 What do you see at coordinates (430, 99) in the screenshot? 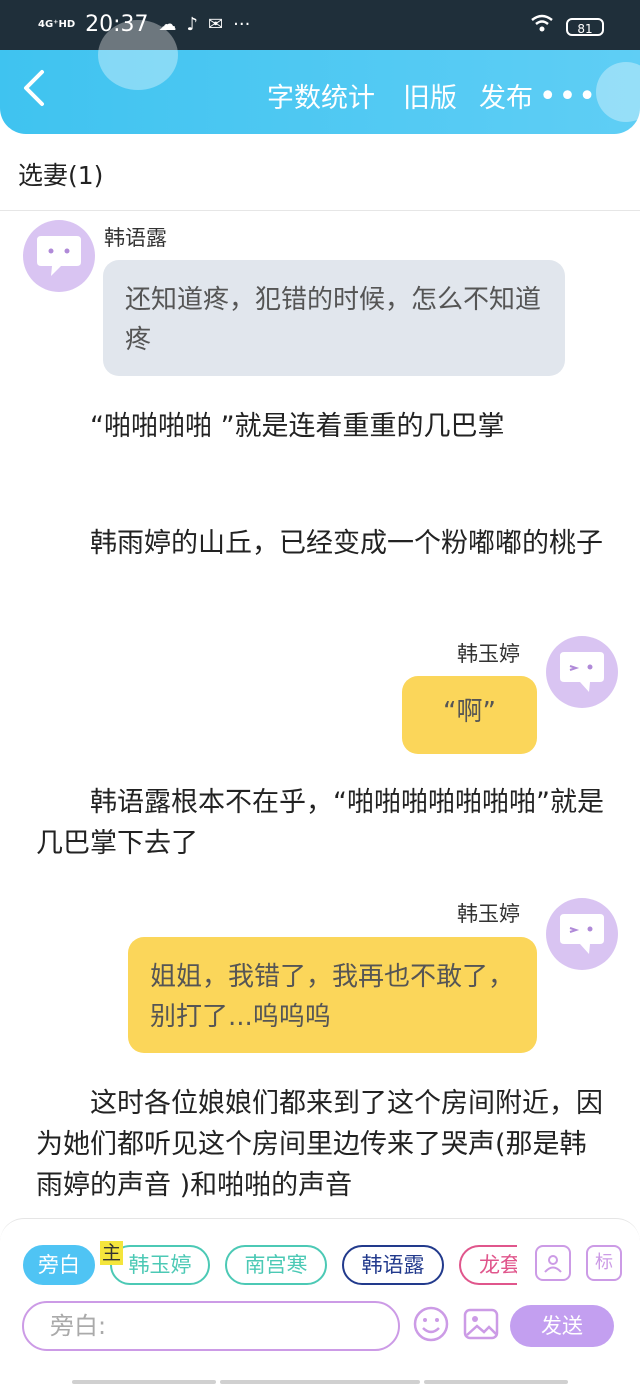
I see `old-version-button: 旧版` at bounding box center [430, 99].